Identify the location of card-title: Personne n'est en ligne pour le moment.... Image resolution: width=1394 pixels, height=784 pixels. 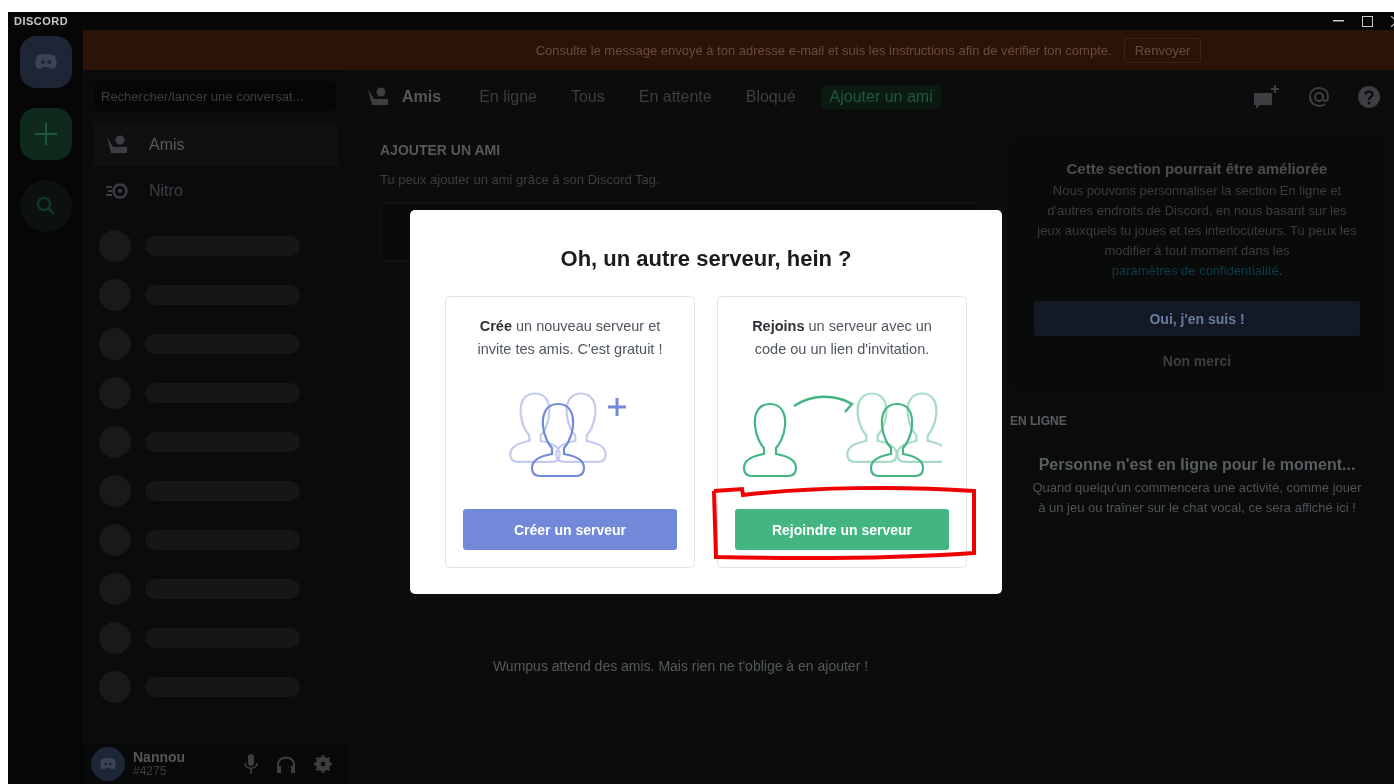
(1197, 465).